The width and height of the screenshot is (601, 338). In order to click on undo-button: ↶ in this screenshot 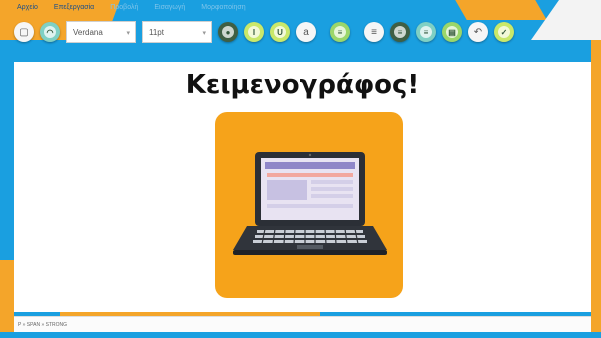, I will do `click(478, 32)`.